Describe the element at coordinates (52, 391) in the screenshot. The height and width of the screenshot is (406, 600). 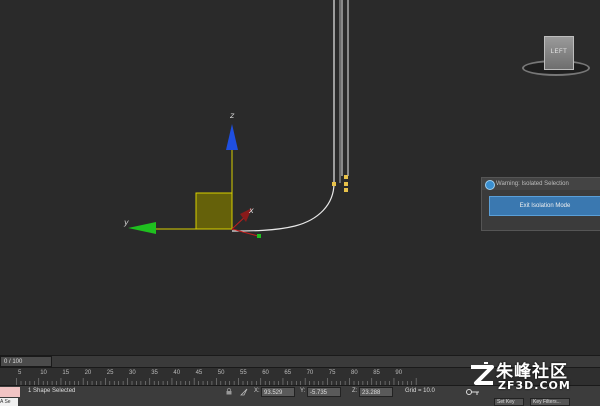
I see `selection-status: 1 Shape Selected` at that location.